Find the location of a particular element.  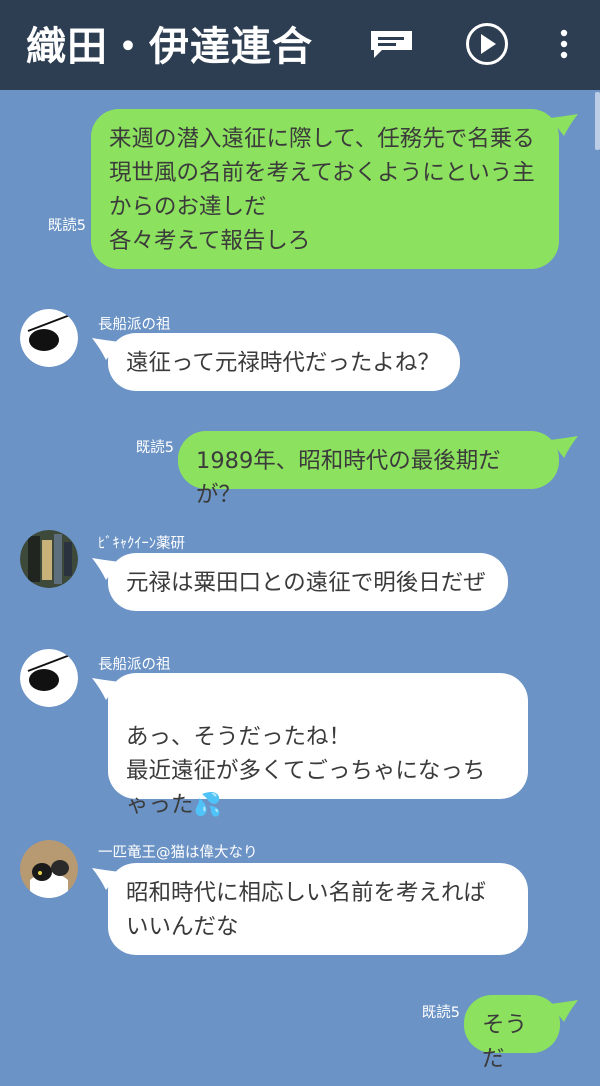

message-bubble: 昭和時代に相応しい名前を考えれば いいんだな is located at coordinates (318, 909).